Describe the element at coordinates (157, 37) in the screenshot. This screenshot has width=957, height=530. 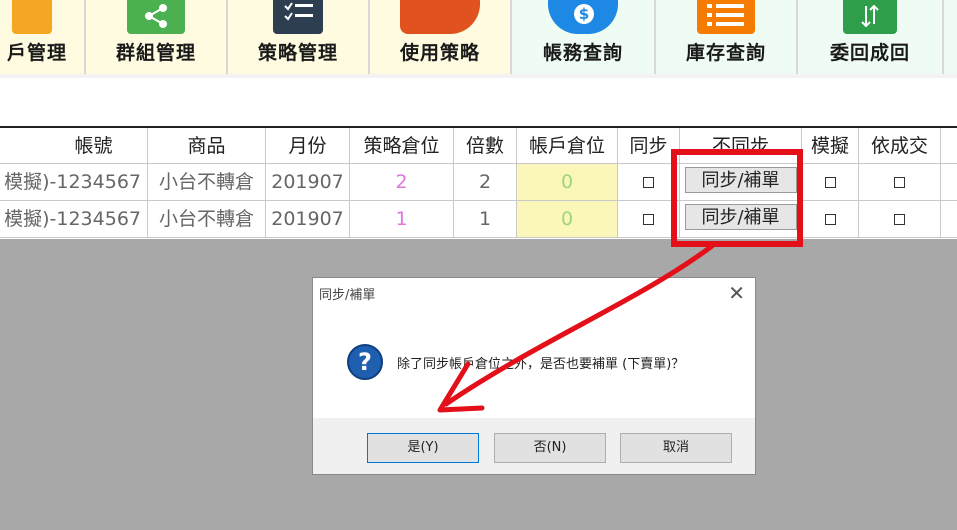
I see `toolbar-button-group-management: 群組管理` at that location.